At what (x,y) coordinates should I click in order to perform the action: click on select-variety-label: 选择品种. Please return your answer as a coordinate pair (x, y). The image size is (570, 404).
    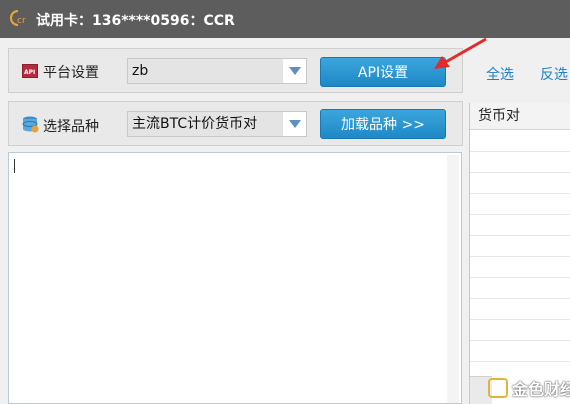
    Looking at the image, I should click on (71, 127).